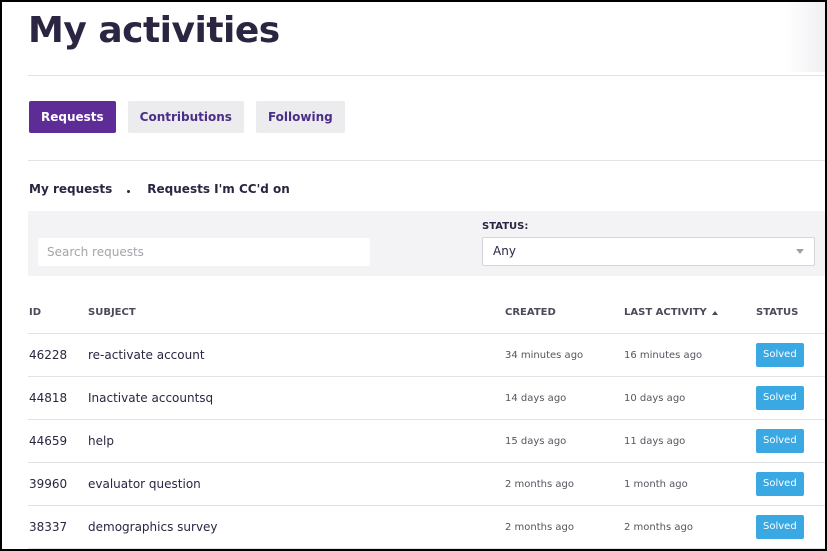  I want to click on filter-bar: STATUS: Any, so click(426, 243).